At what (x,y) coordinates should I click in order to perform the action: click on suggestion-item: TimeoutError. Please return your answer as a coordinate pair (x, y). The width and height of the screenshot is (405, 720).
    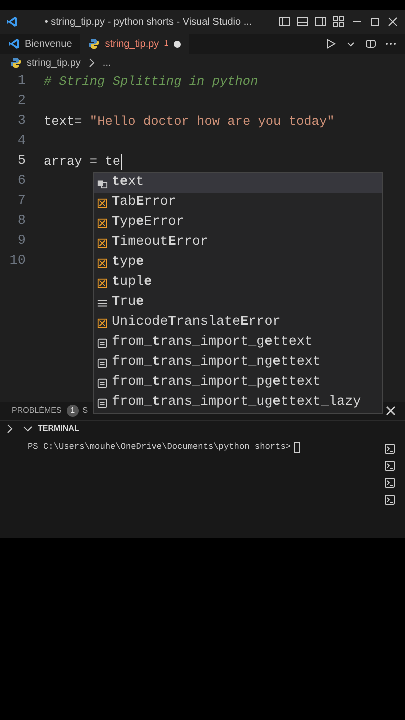
    Looking at the image, I should click on (238, 243).